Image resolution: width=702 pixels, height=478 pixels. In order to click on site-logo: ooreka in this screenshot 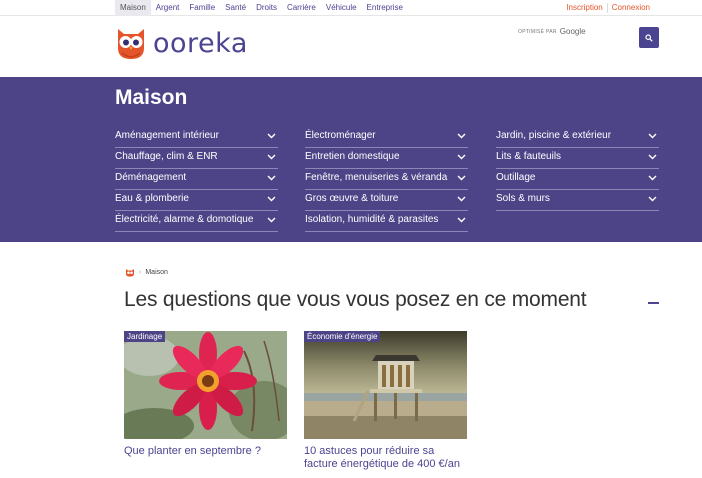, I will do `click(181, 43)`.